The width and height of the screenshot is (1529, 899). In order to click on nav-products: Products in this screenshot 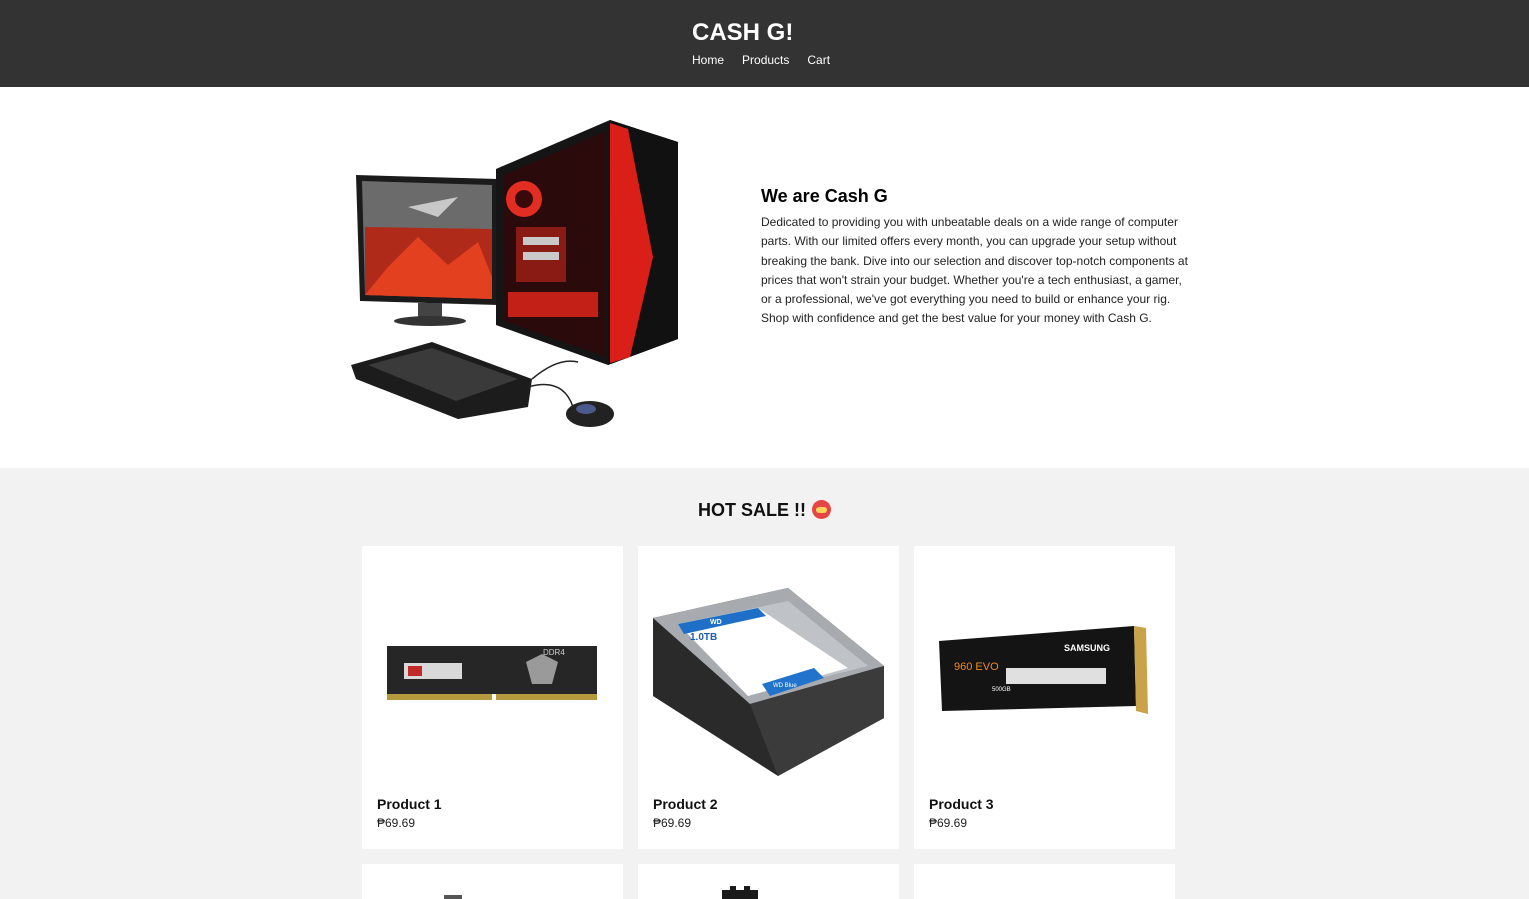, I will do `click(765, 60)`.